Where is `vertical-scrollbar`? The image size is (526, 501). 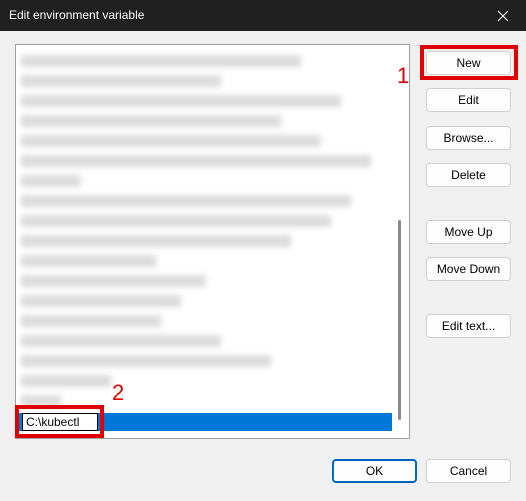 vertical-scrollbar is located at coordinates (399, 320).